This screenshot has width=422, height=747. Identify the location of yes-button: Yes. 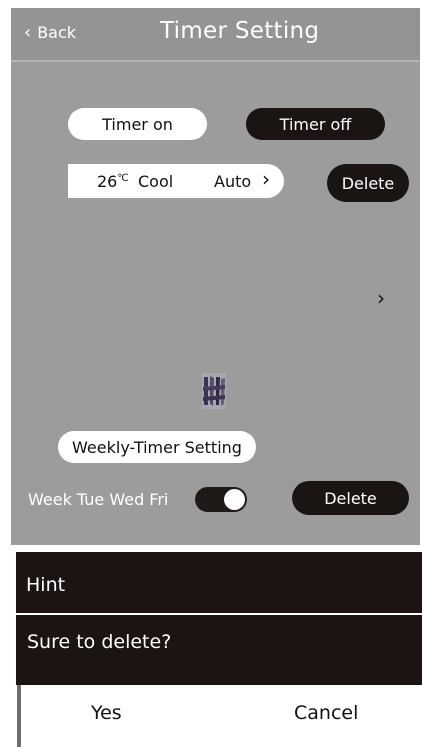
(106, 713).